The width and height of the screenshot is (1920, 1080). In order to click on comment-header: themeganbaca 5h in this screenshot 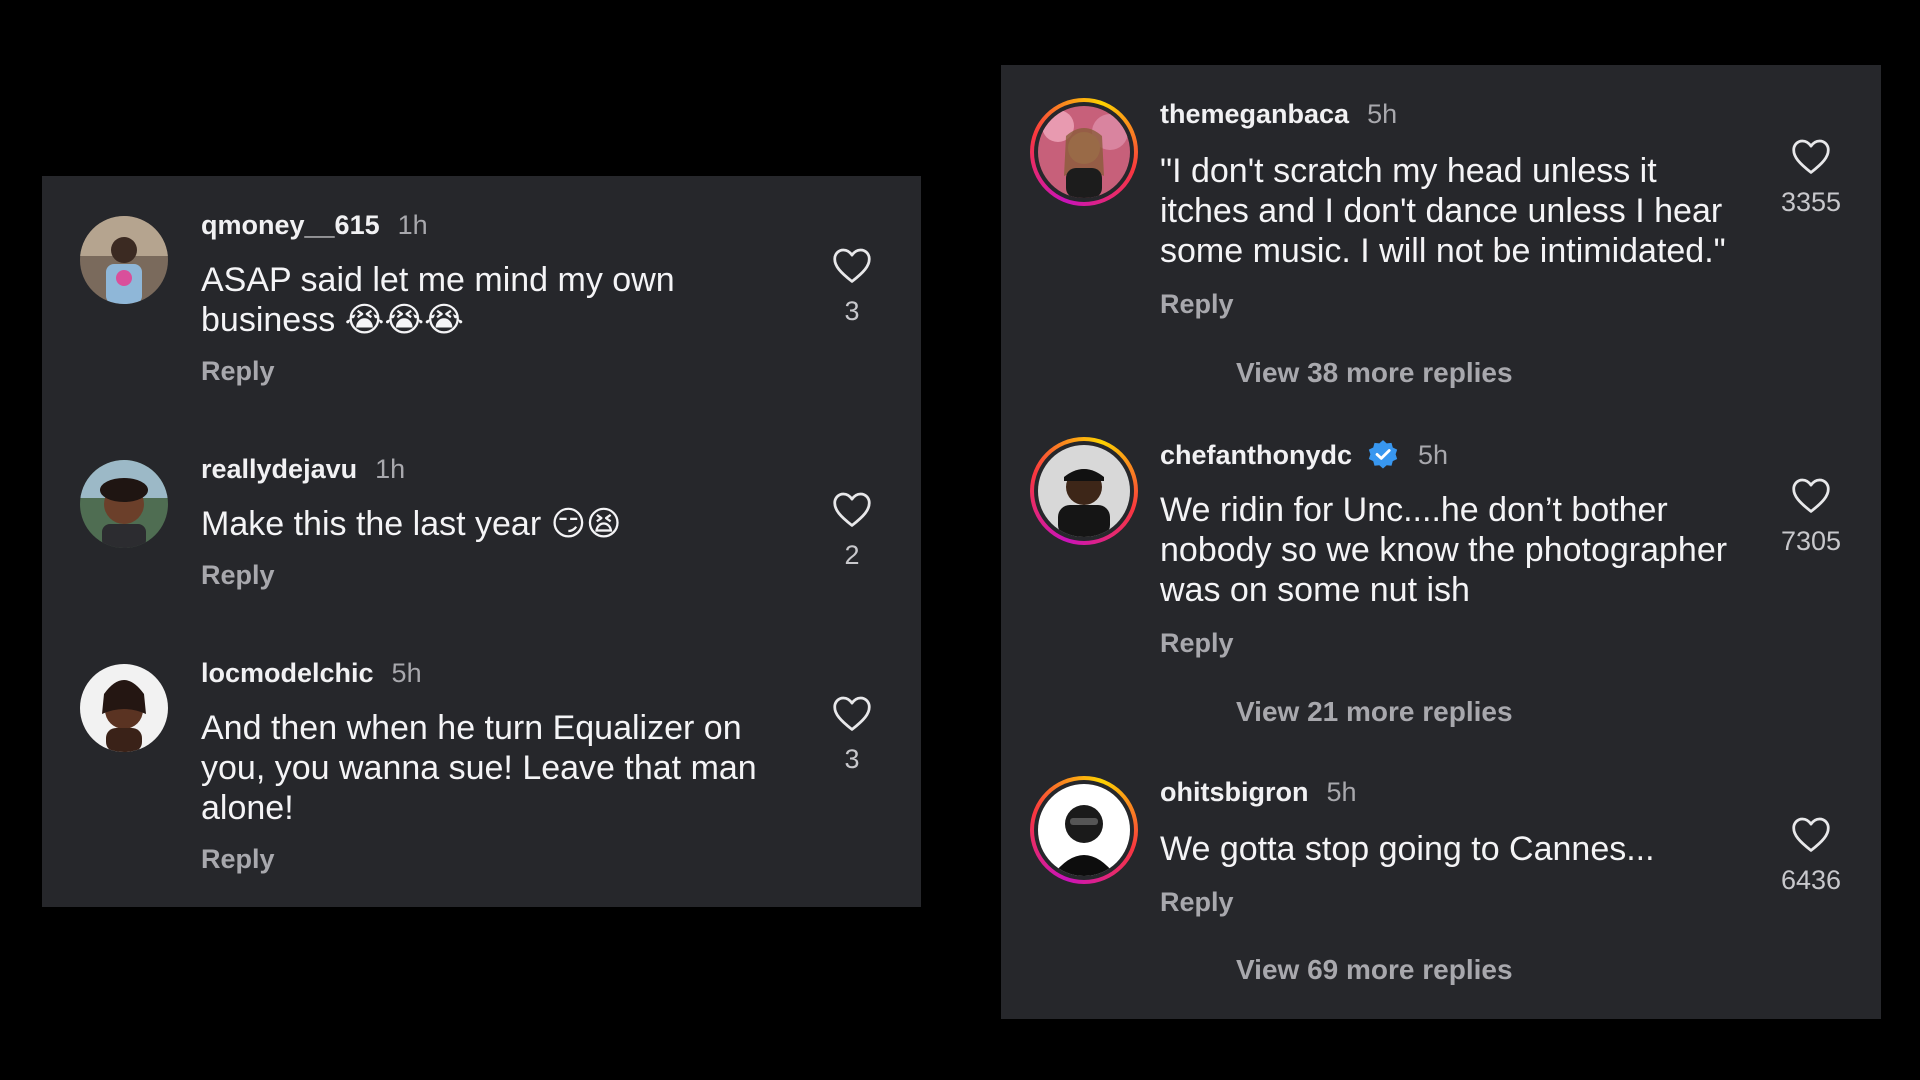, I will do `click(1278, 114)`.